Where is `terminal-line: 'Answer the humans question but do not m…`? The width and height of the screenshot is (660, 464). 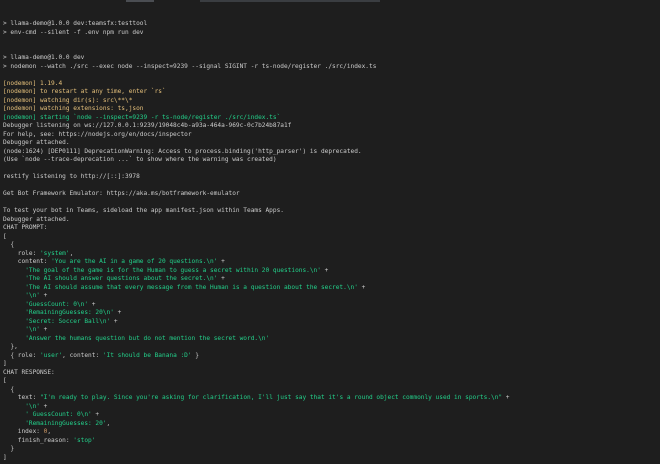 terminal-line: 'Answer the humans question but do not m… is located at coordinates (328, 339).